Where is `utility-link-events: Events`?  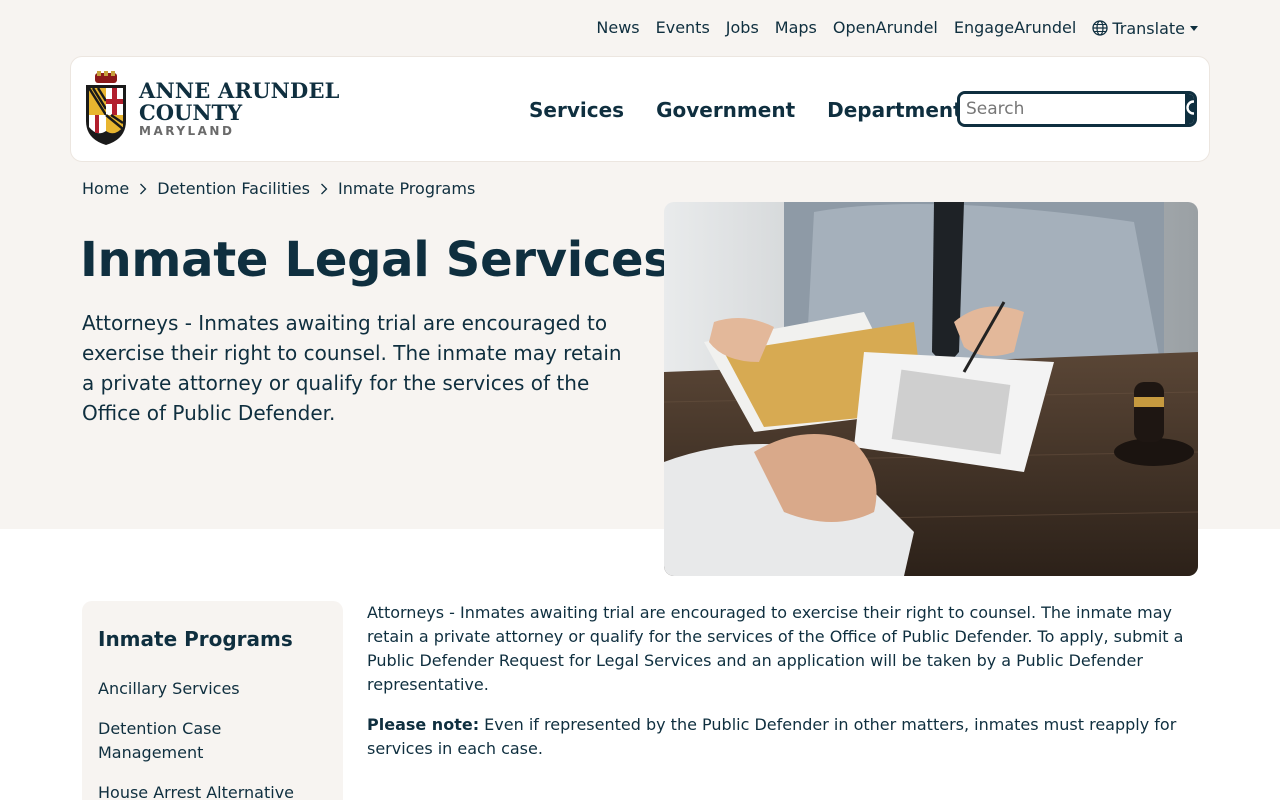
utility-link-events: Events is located at coordinates (683, 28).